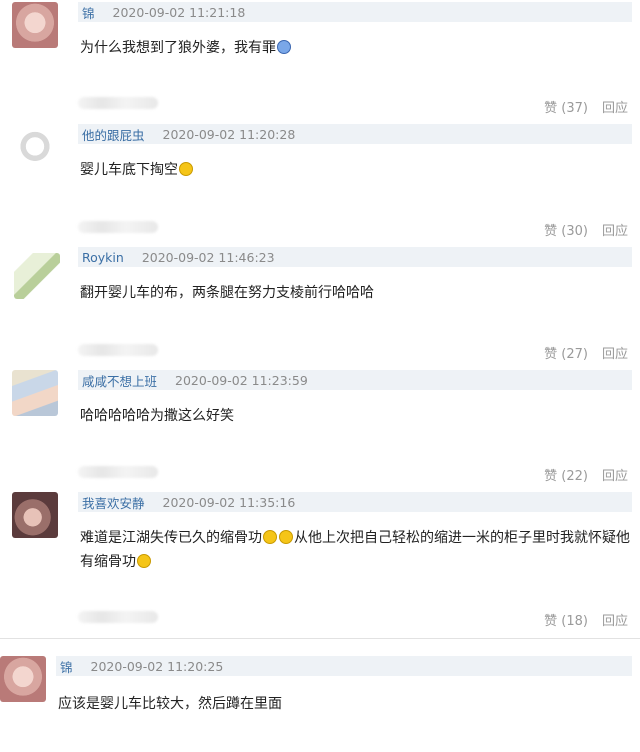 This screenshot has height=752, width=640. What do you see at coordinates (208, 257) in the screenshot?
I see `timestamp: 2020-09-02 11:46:23` at bounding box center [208, 257].